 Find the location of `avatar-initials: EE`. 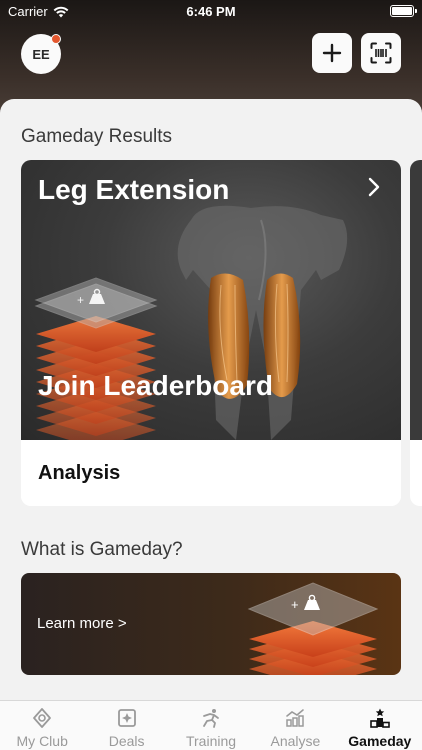

avatar-initials: EE is located at coordinates (41, 54).